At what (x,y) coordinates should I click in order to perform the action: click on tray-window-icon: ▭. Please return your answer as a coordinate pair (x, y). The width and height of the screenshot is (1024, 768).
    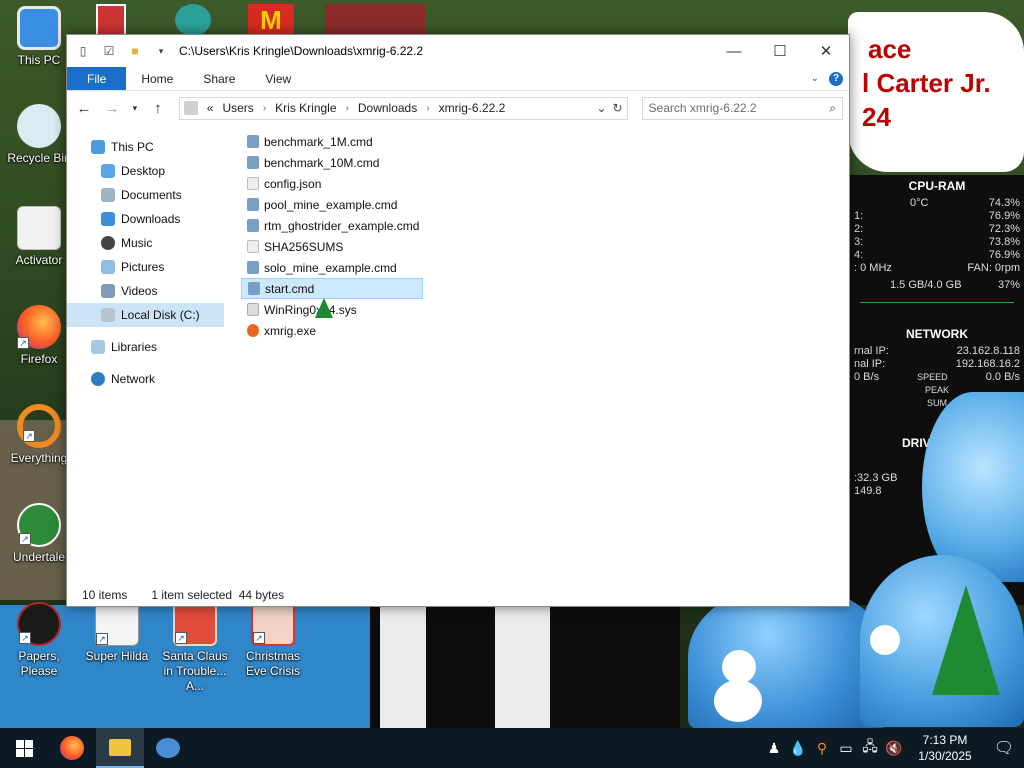
    Looking at the image, I should click on (846, 748).